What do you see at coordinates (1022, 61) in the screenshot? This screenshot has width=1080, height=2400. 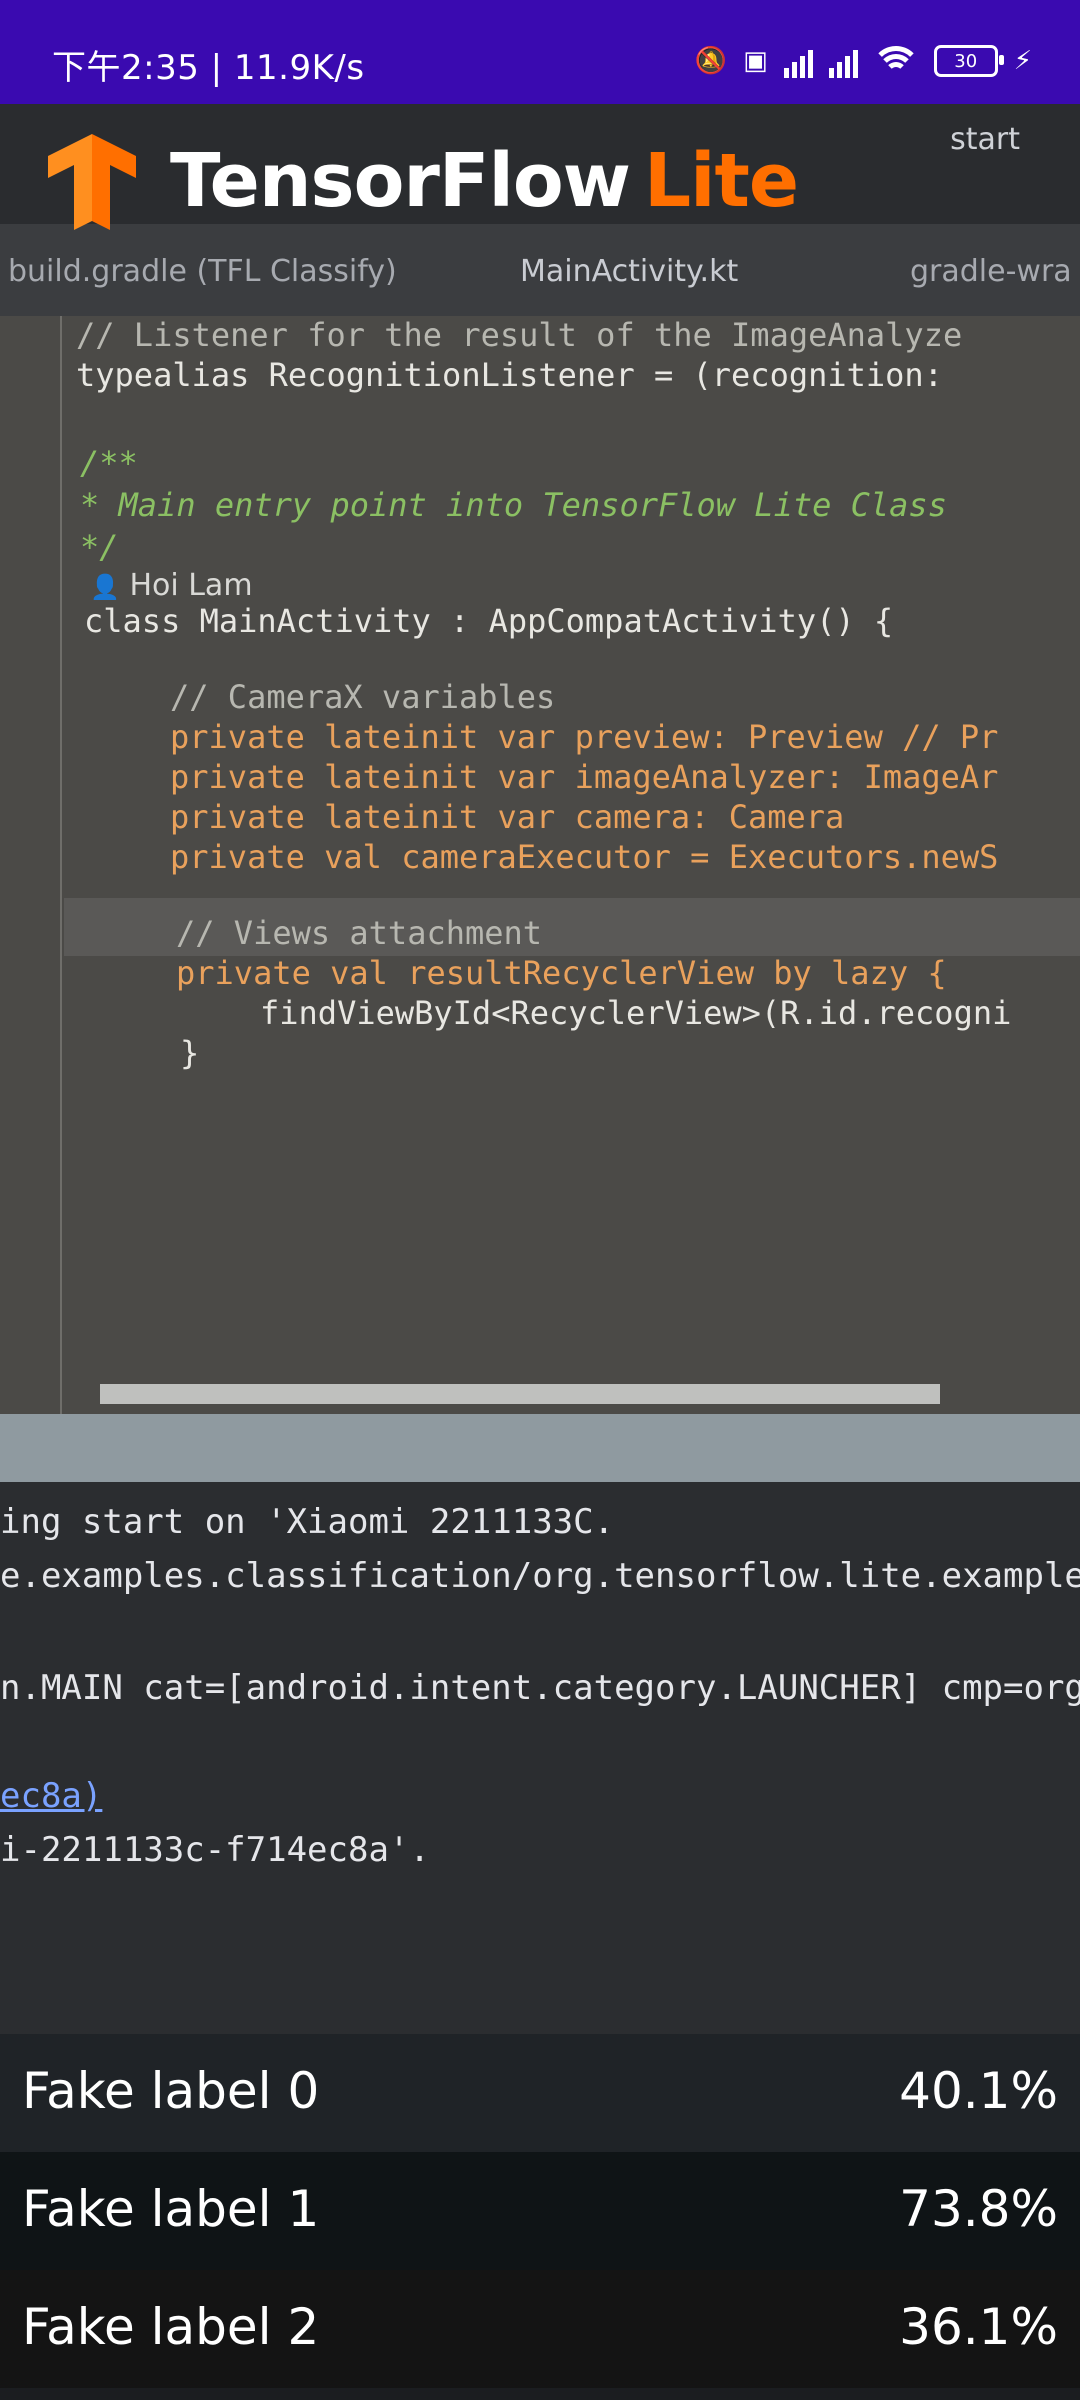 I see `charging-icon: ⚡` at bounding box center [1022, 61].